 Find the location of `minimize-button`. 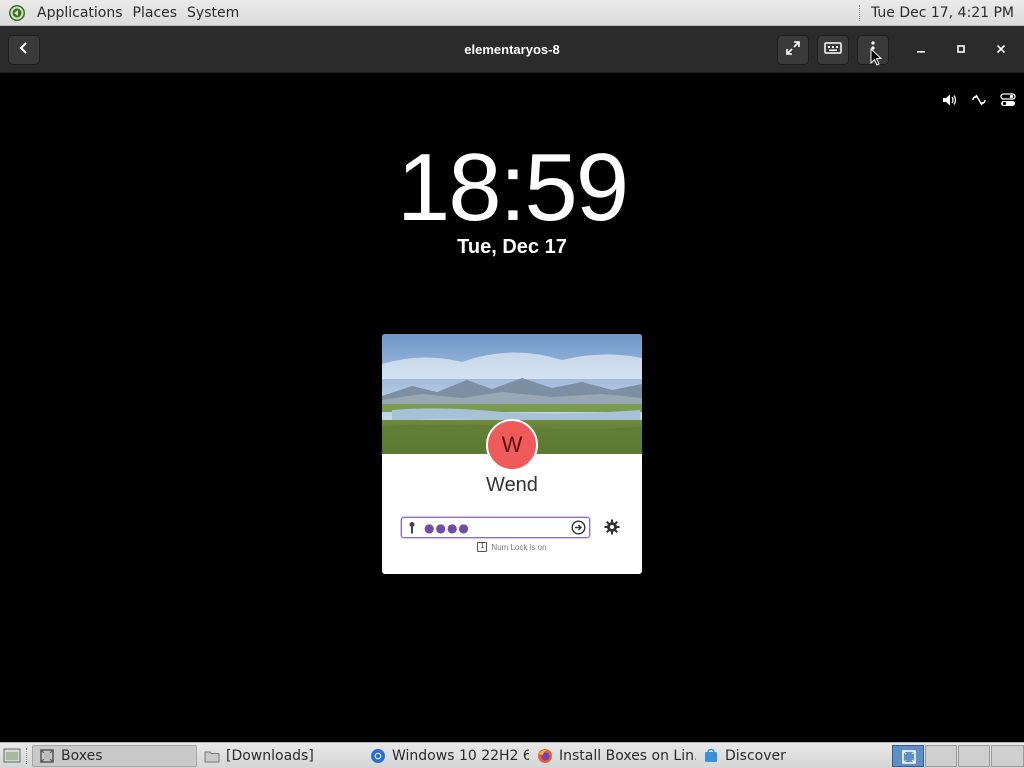

minimize-button is located at coordinates (921, 50).